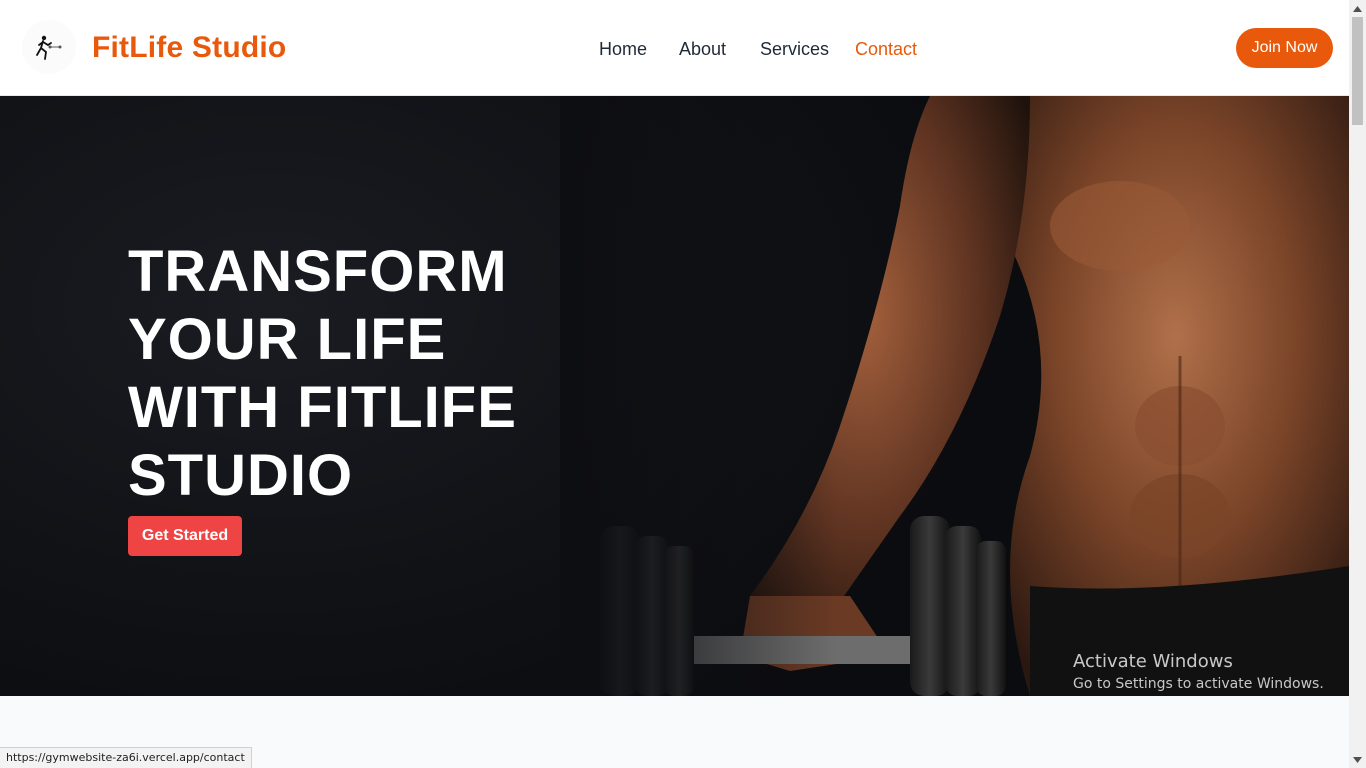  What do you see at coordinates (702, 49) in the screenshot?
I see `nav-about-link: About` at bounding box center [702, 49].